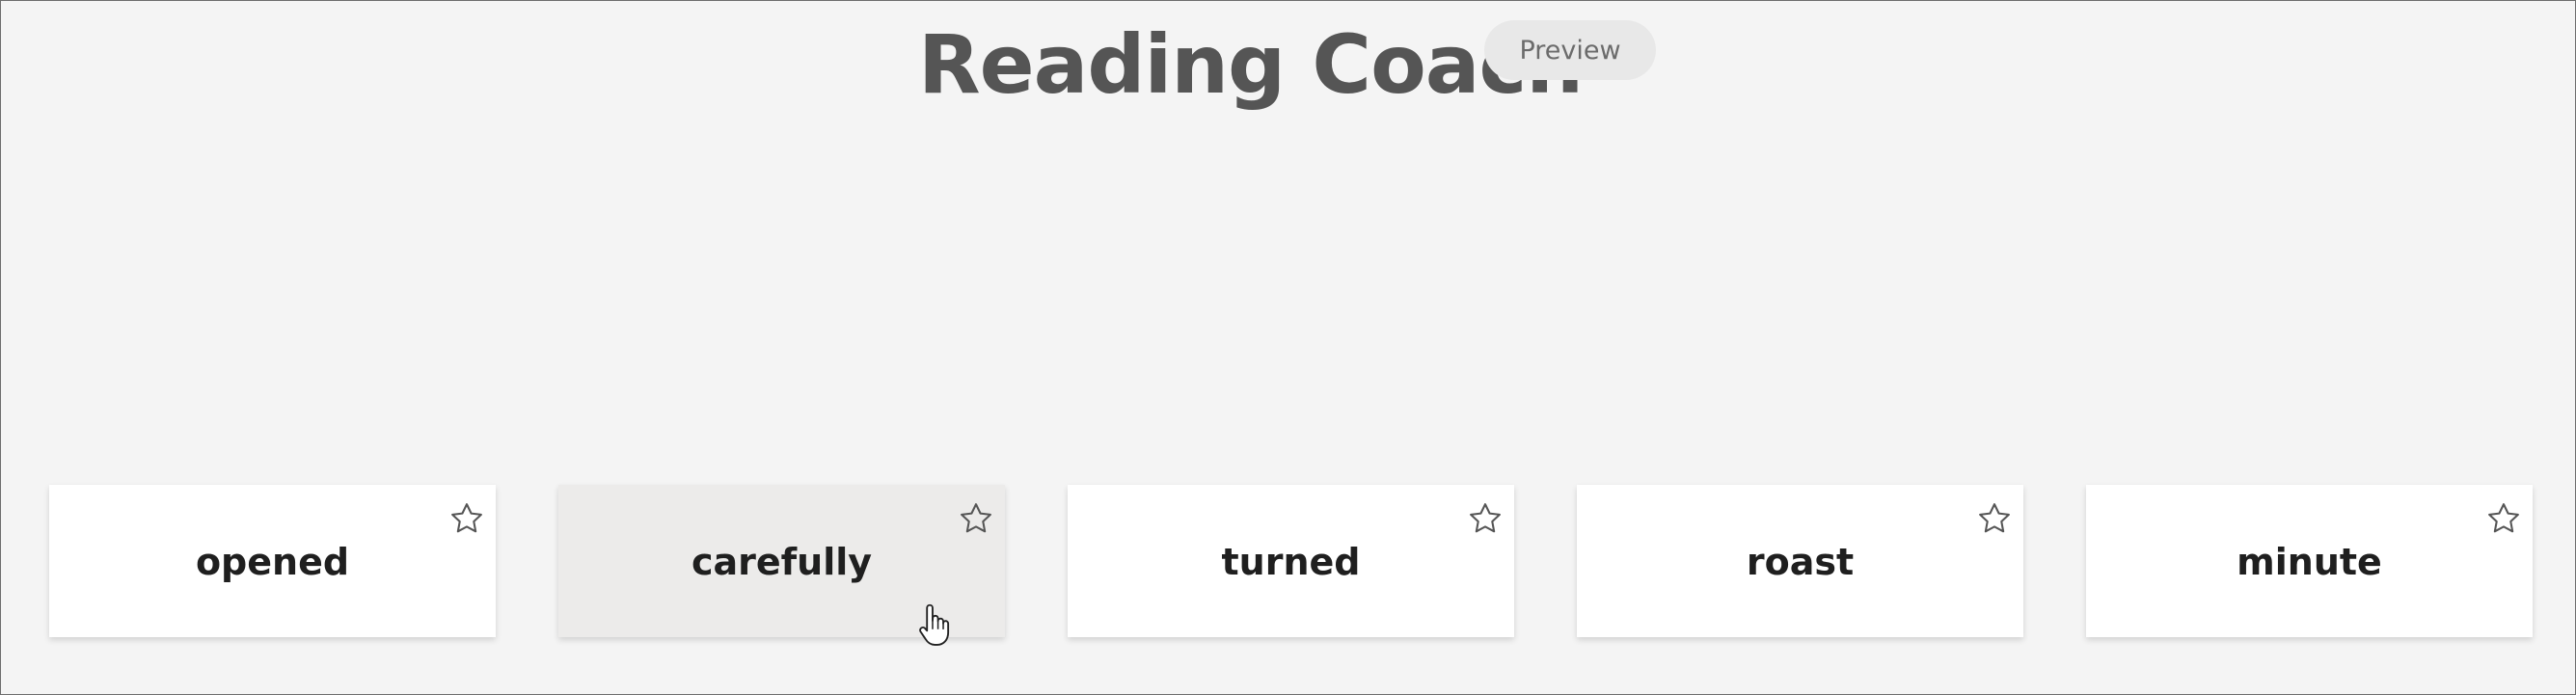 The width and height of the screenshot is (2576, 695). Describe the element at coordinates (933, 625) in the screenshot. I see `hand-pointer-icon` at that location.